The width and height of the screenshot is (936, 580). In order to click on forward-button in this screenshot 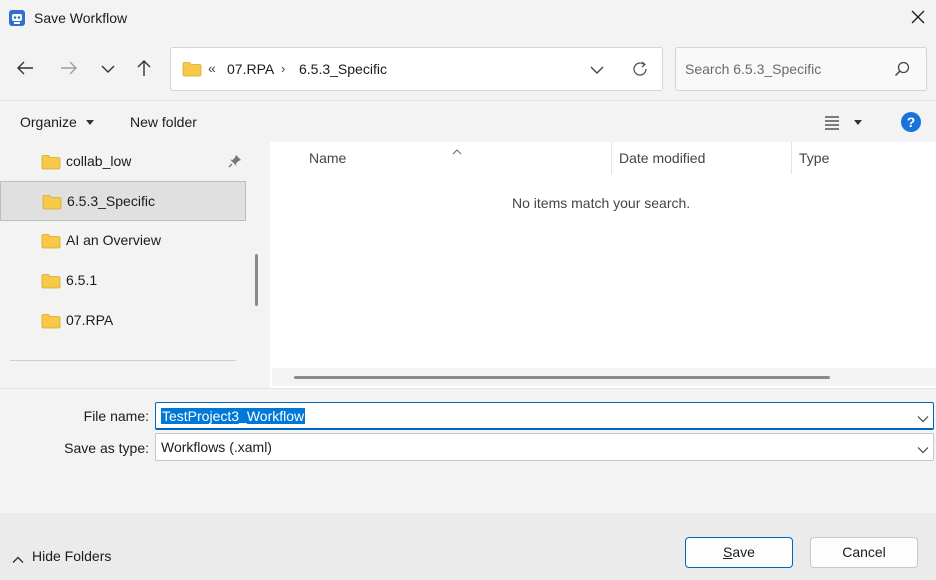, I will do `click(69, 69)`.